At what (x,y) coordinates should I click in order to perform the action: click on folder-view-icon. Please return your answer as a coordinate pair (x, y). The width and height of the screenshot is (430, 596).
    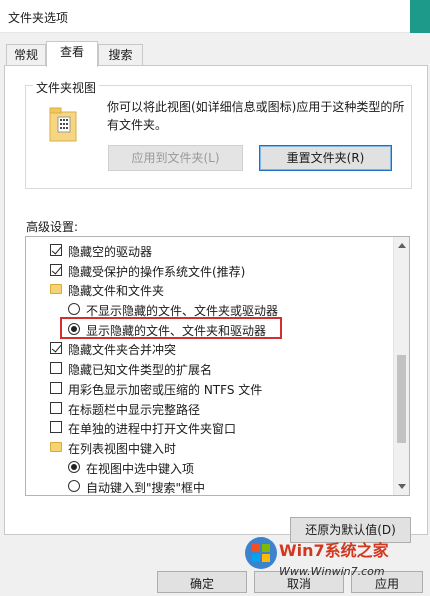
    Looking at the image, I should click on (63, 124).